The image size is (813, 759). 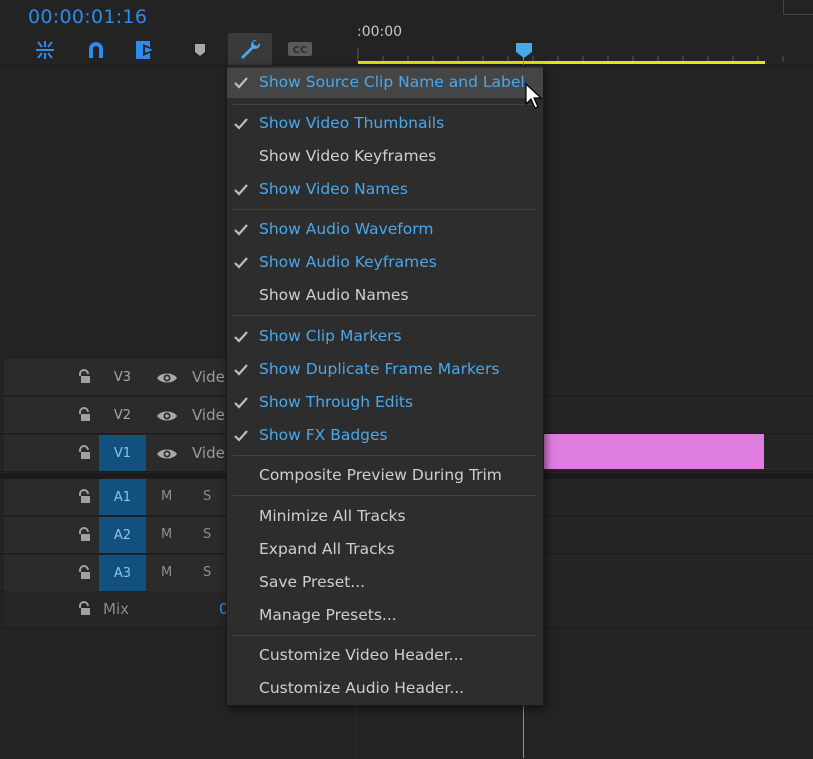 I want to click on menu-item-composite-preview-during-trim: Composite Preview During Trim, so click(x=385, y=476).